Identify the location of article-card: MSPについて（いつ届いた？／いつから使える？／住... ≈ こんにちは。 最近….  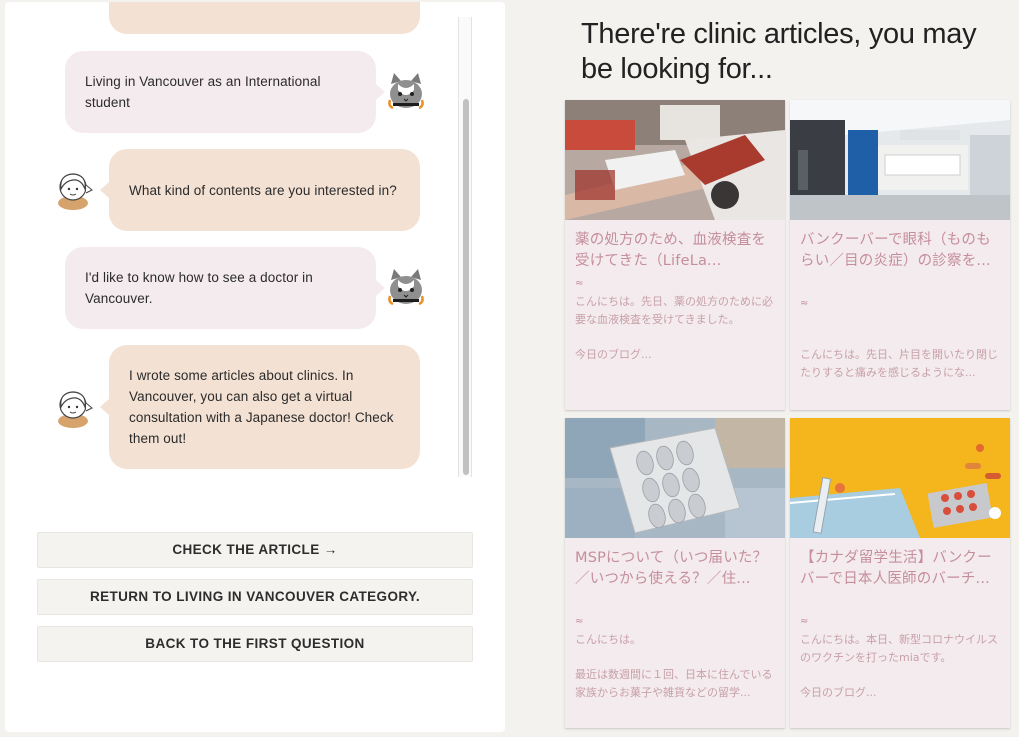
(675, 573).